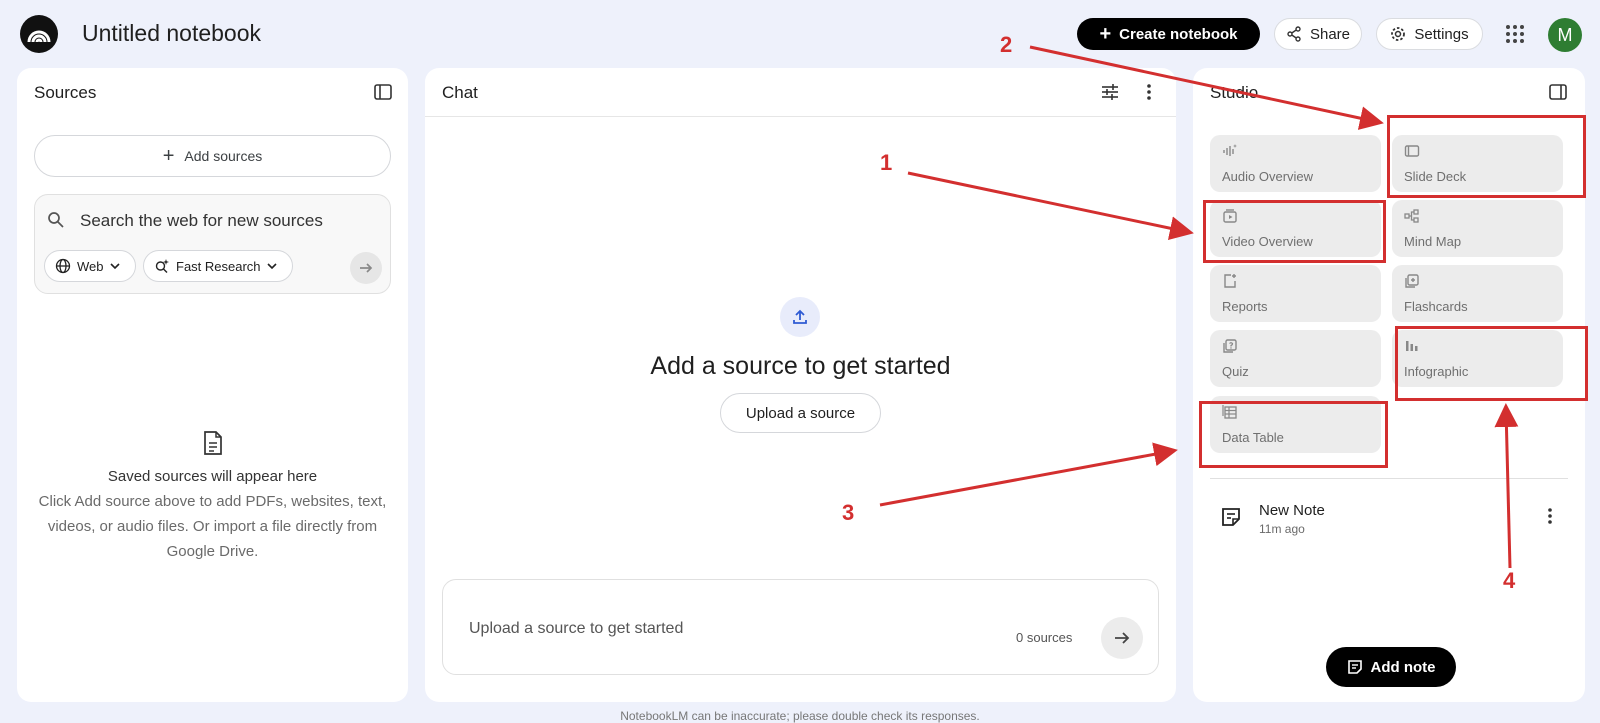 The image size is (1600, 723). What do you see at coordinates (800, 116) in the screenshot?
I see `chat-header-divider` at bounding box center [800, 116].